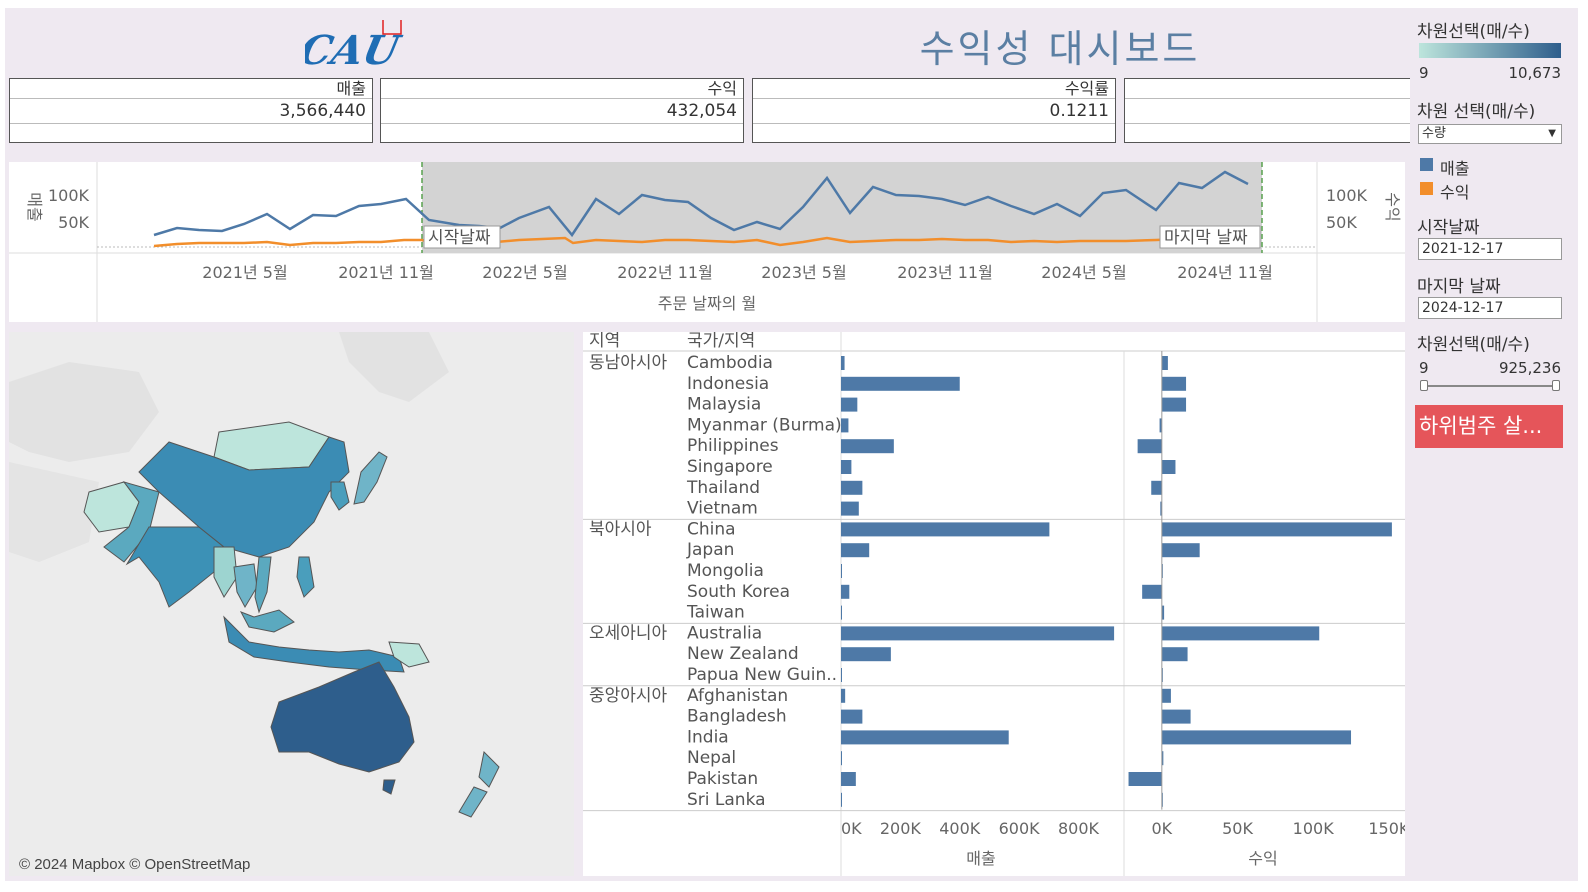 The width and height of the screenshot is (1588, 892). Describe the element at coordinates (1225, 272) in the screenshot. I see `x-tick: 2024년 11월` at that location.